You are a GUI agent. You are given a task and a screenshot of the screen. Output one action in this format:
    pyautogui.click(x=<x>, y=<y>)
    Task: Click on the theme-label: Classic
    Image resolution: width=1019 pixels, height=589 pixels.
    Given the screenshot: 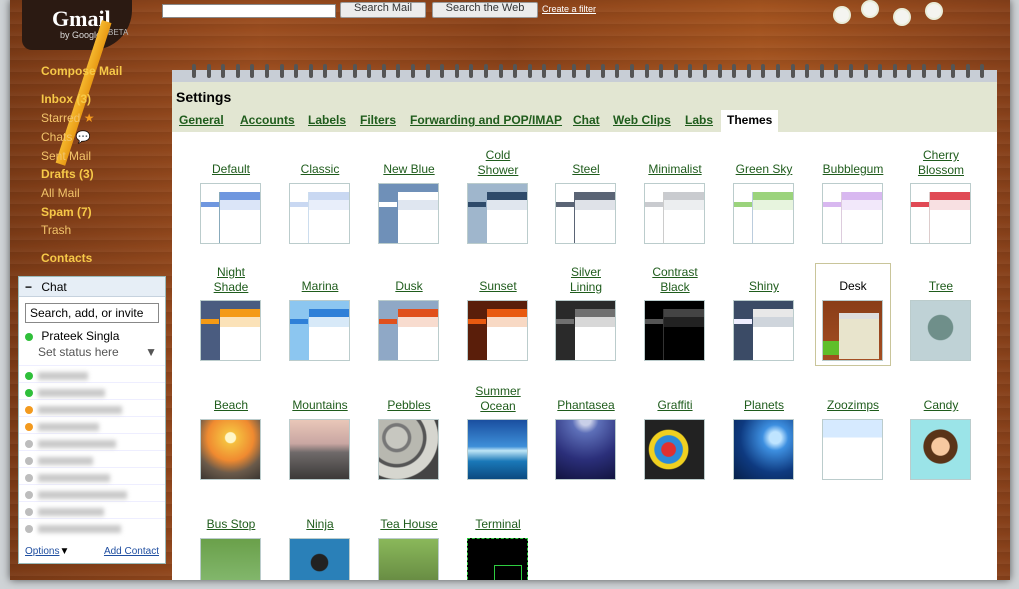 What is the action you would take?
    pyautogui.click(x=320, y=169)
    